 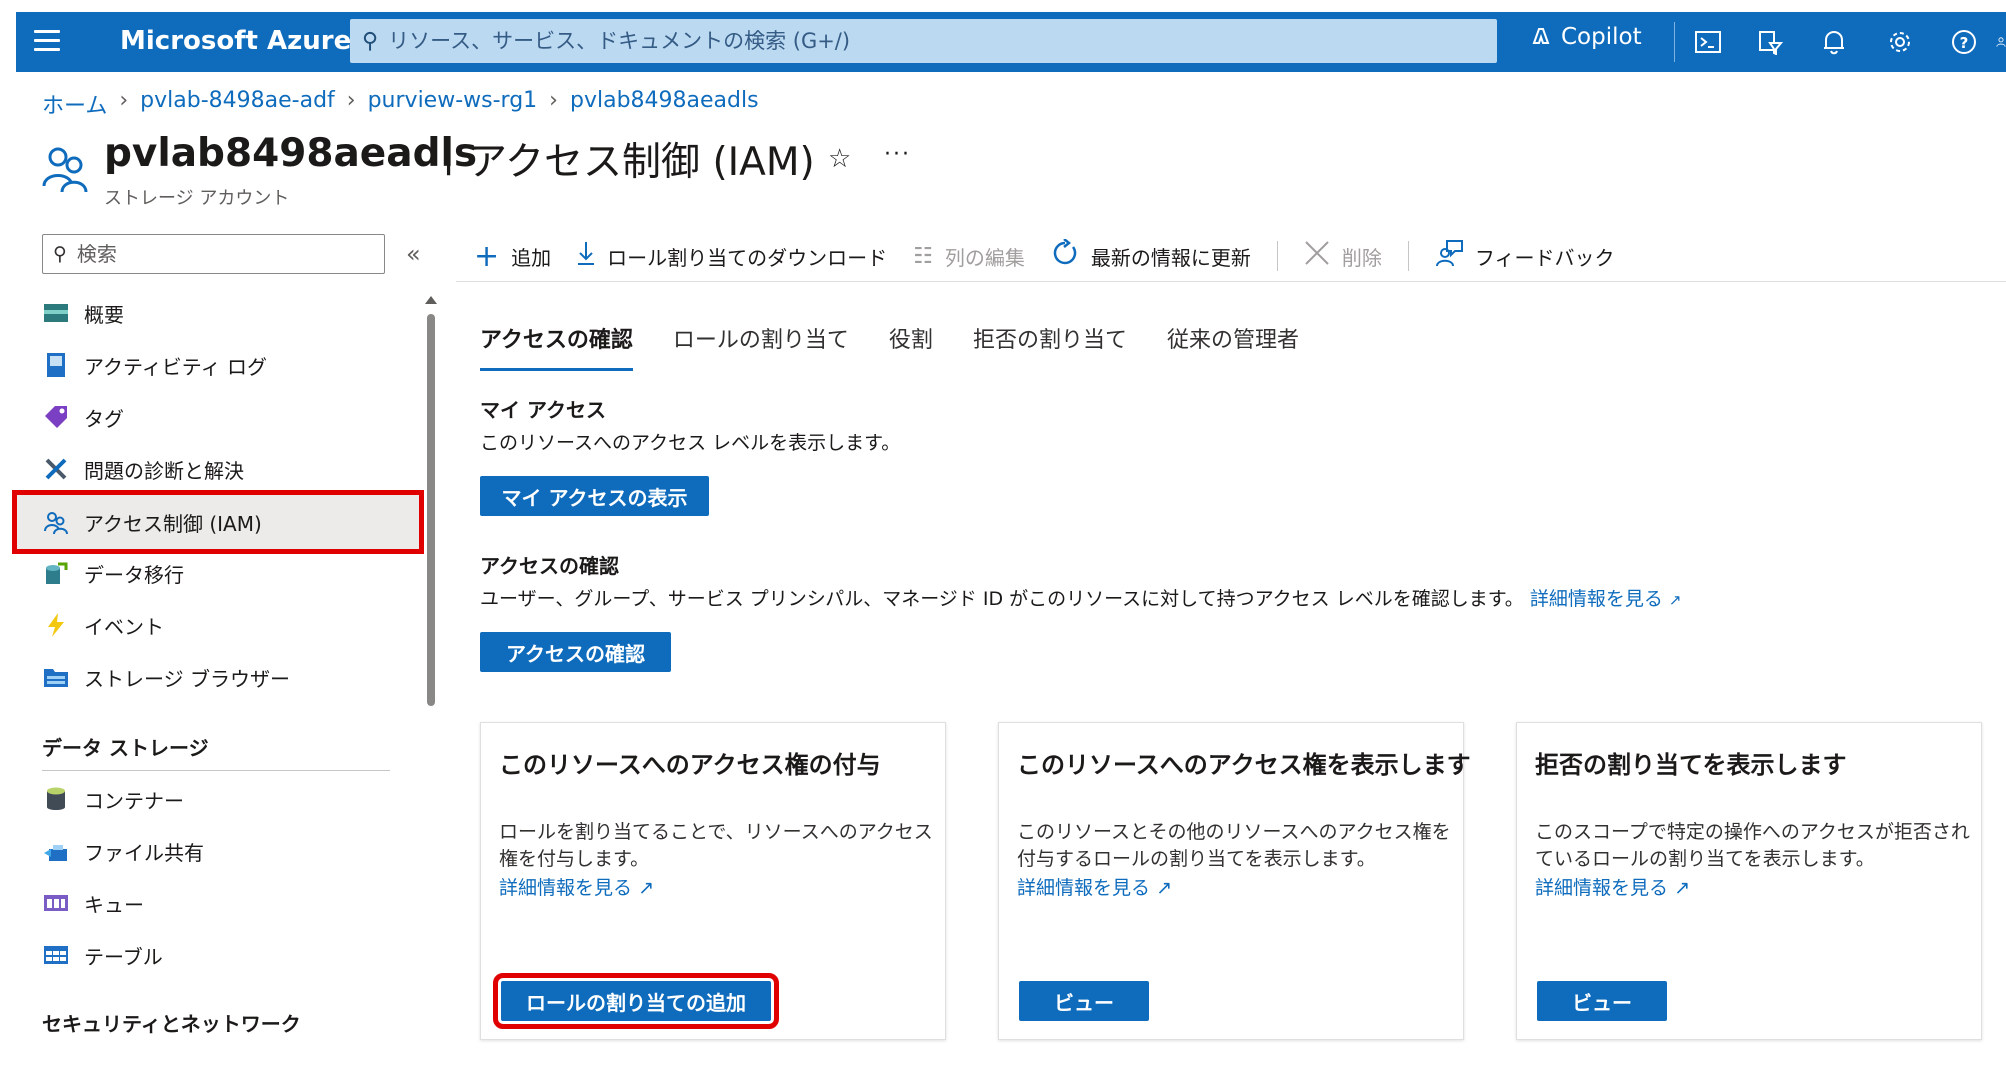 I want to click on add-button: + 追加, so click(x=512, y=256).